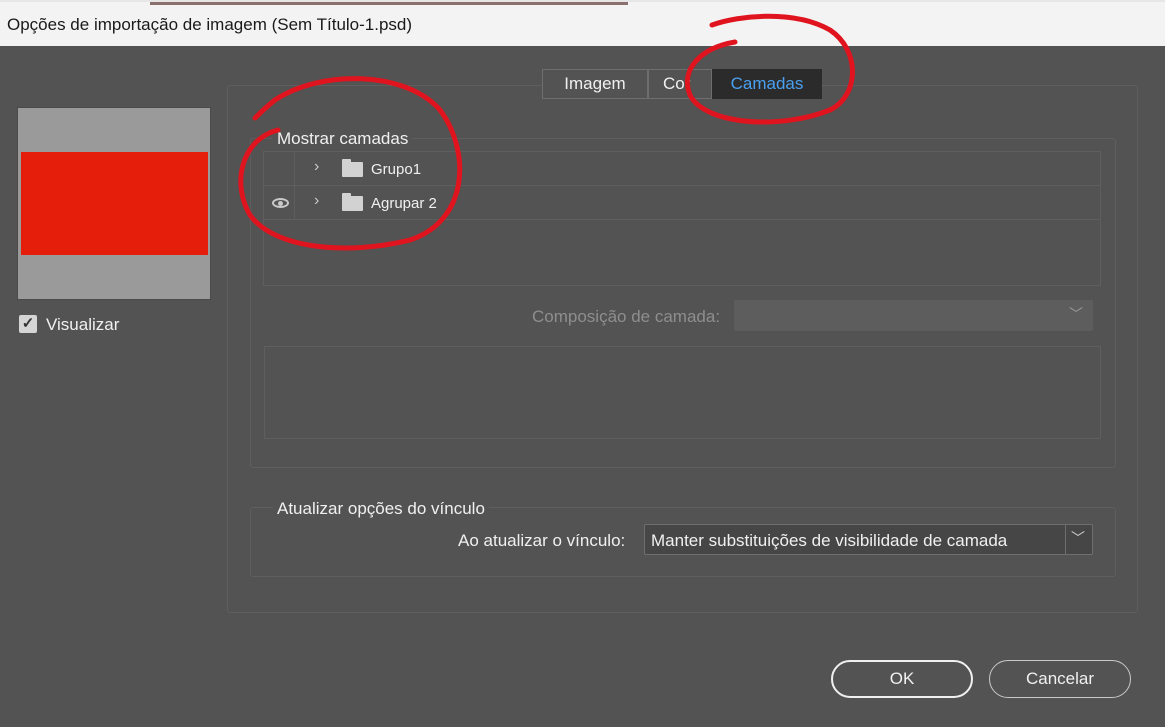 Image resolution: width=1165 pixels, height=727 pixels. What do you see at coordinates (404, 203) in the screenshot?
I see `layer-name: Agrupar 2` at bounding box center [404, 203].